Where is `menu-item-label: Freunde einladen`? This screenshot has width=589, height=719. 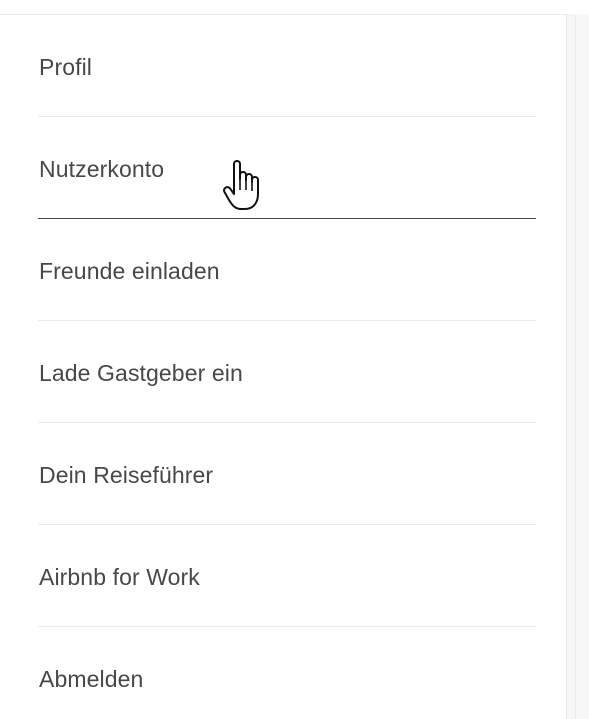 menu-item-label: Freunde einladen is located at coordinates (129, 271).